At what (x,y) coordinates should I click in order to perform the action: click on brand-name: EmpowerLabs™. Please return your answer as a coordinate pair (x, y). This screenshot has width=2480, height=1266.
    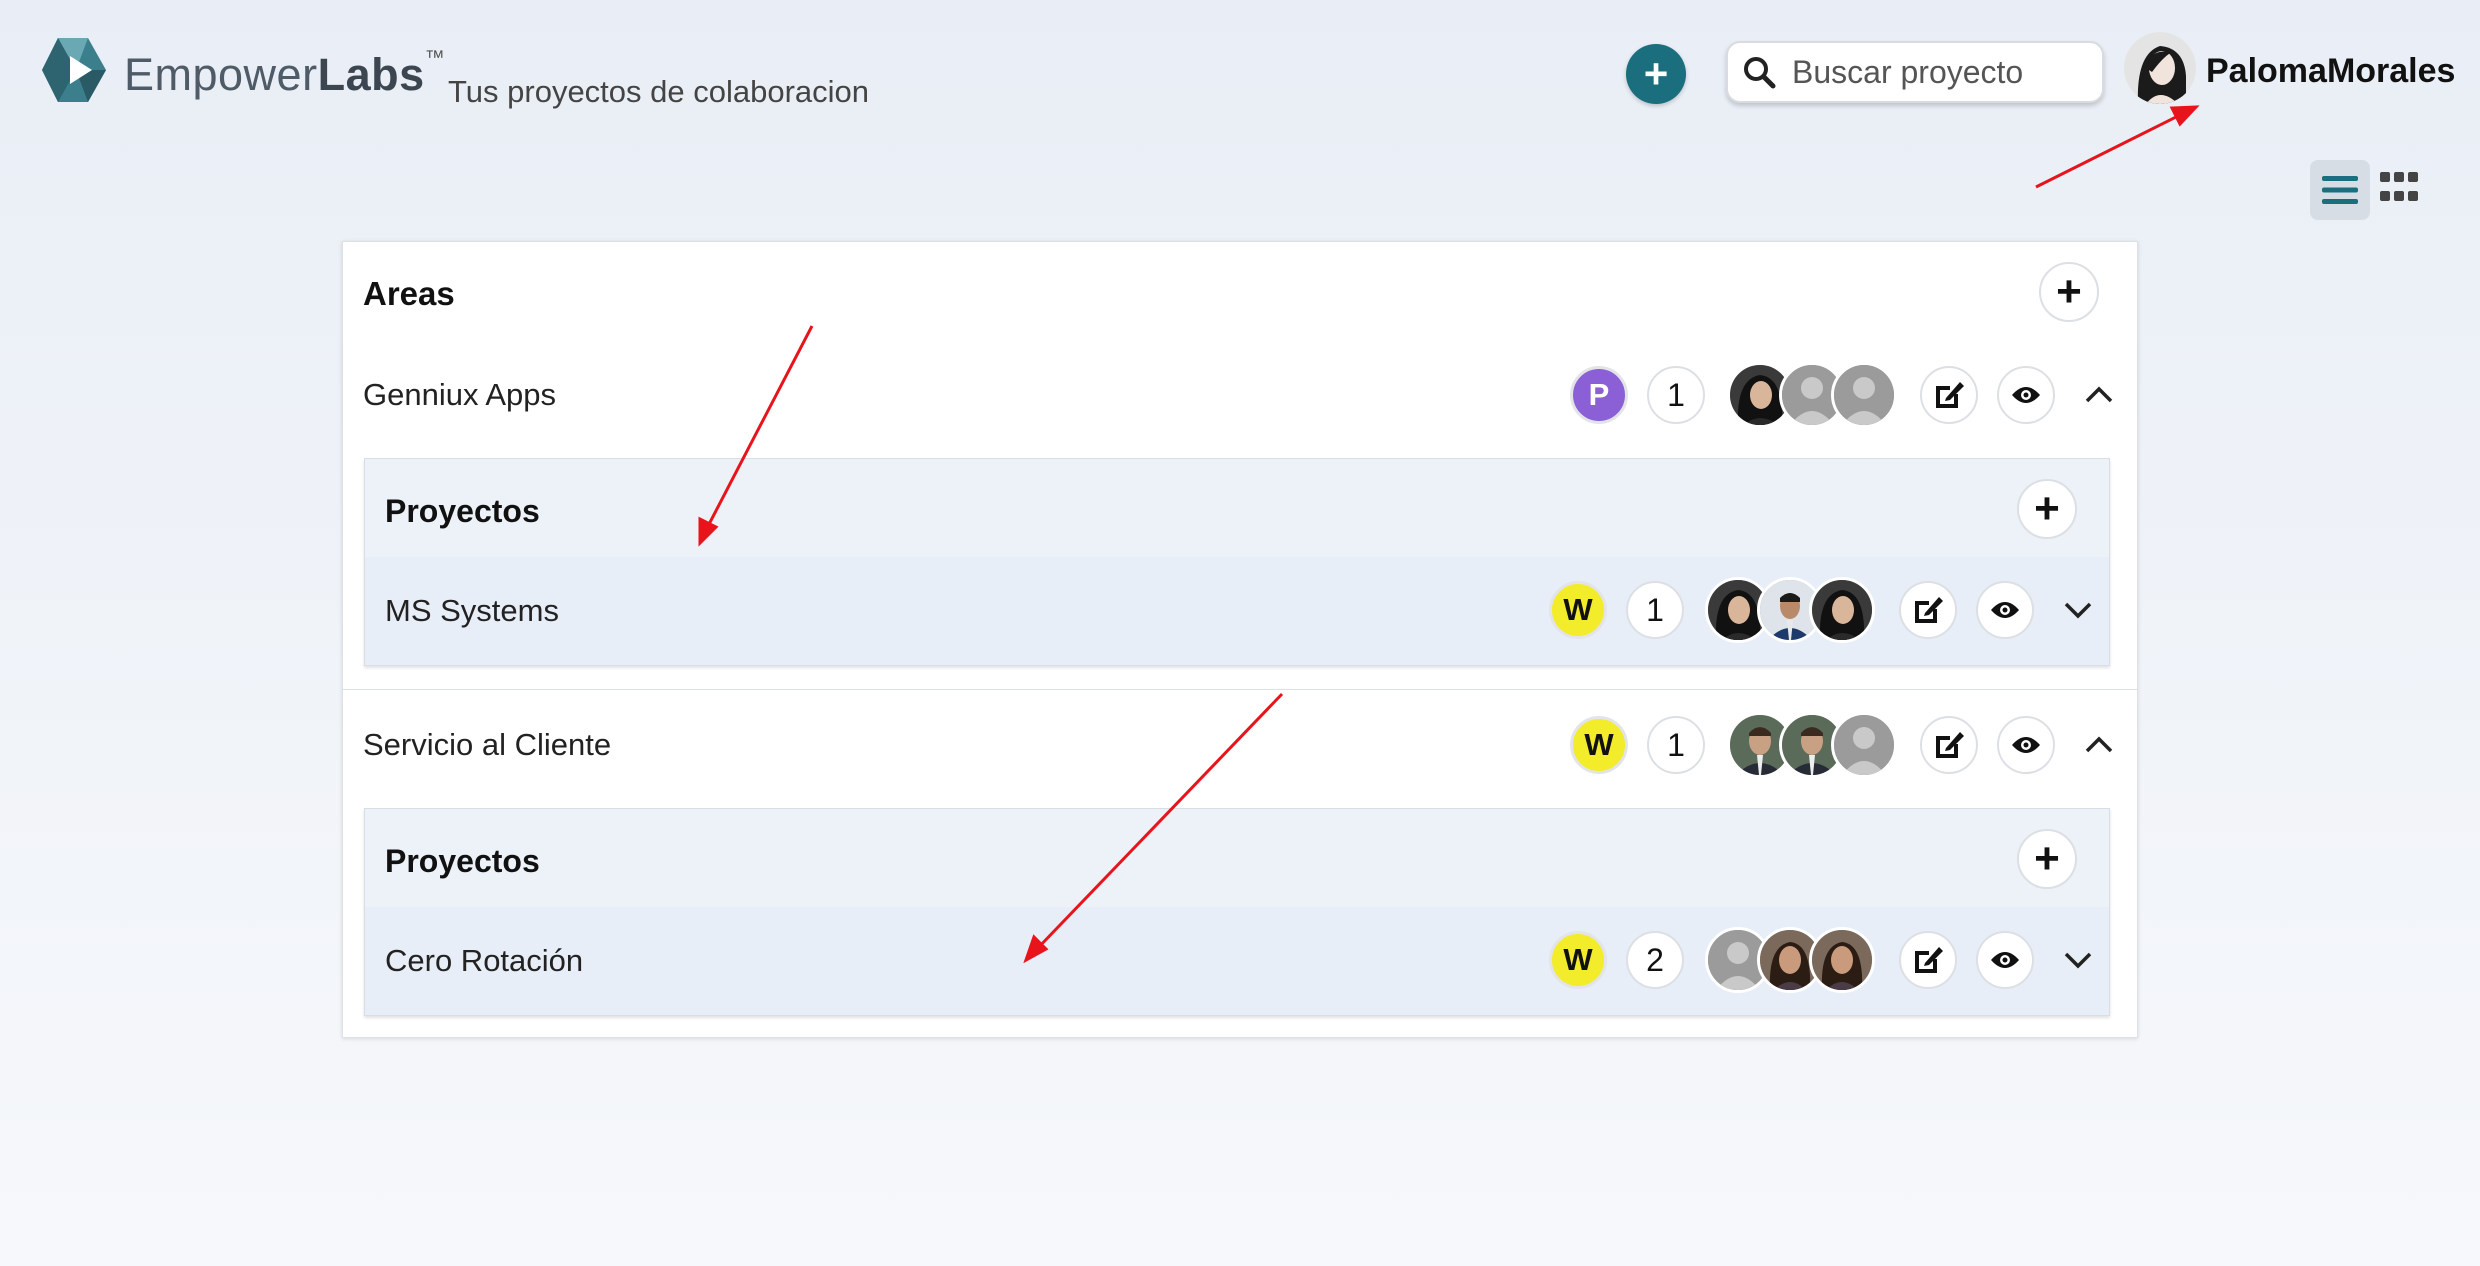
    Looking at the image, I should click on (284, 71).